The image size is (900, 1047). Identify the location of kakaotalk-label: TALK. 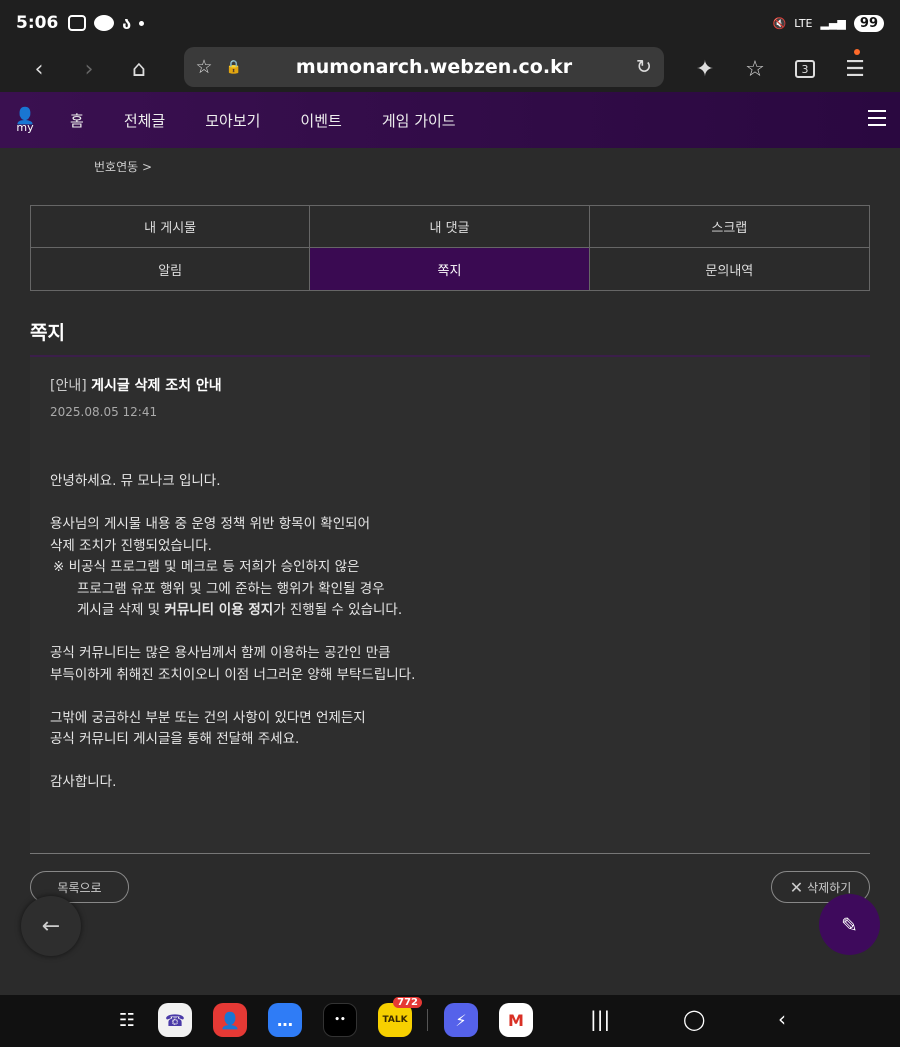
(395, 1020).